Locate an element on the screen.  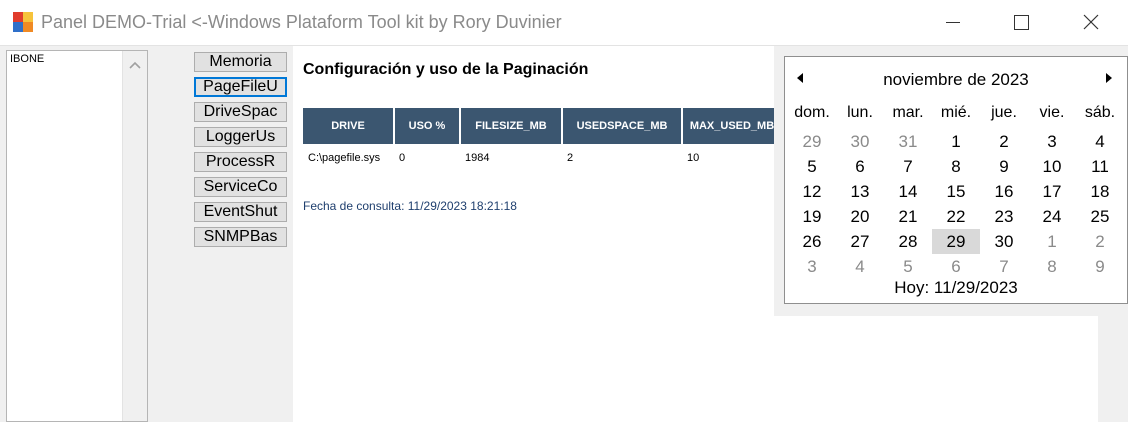
host-listbox: IBONE is located at coordinates (77, 236).